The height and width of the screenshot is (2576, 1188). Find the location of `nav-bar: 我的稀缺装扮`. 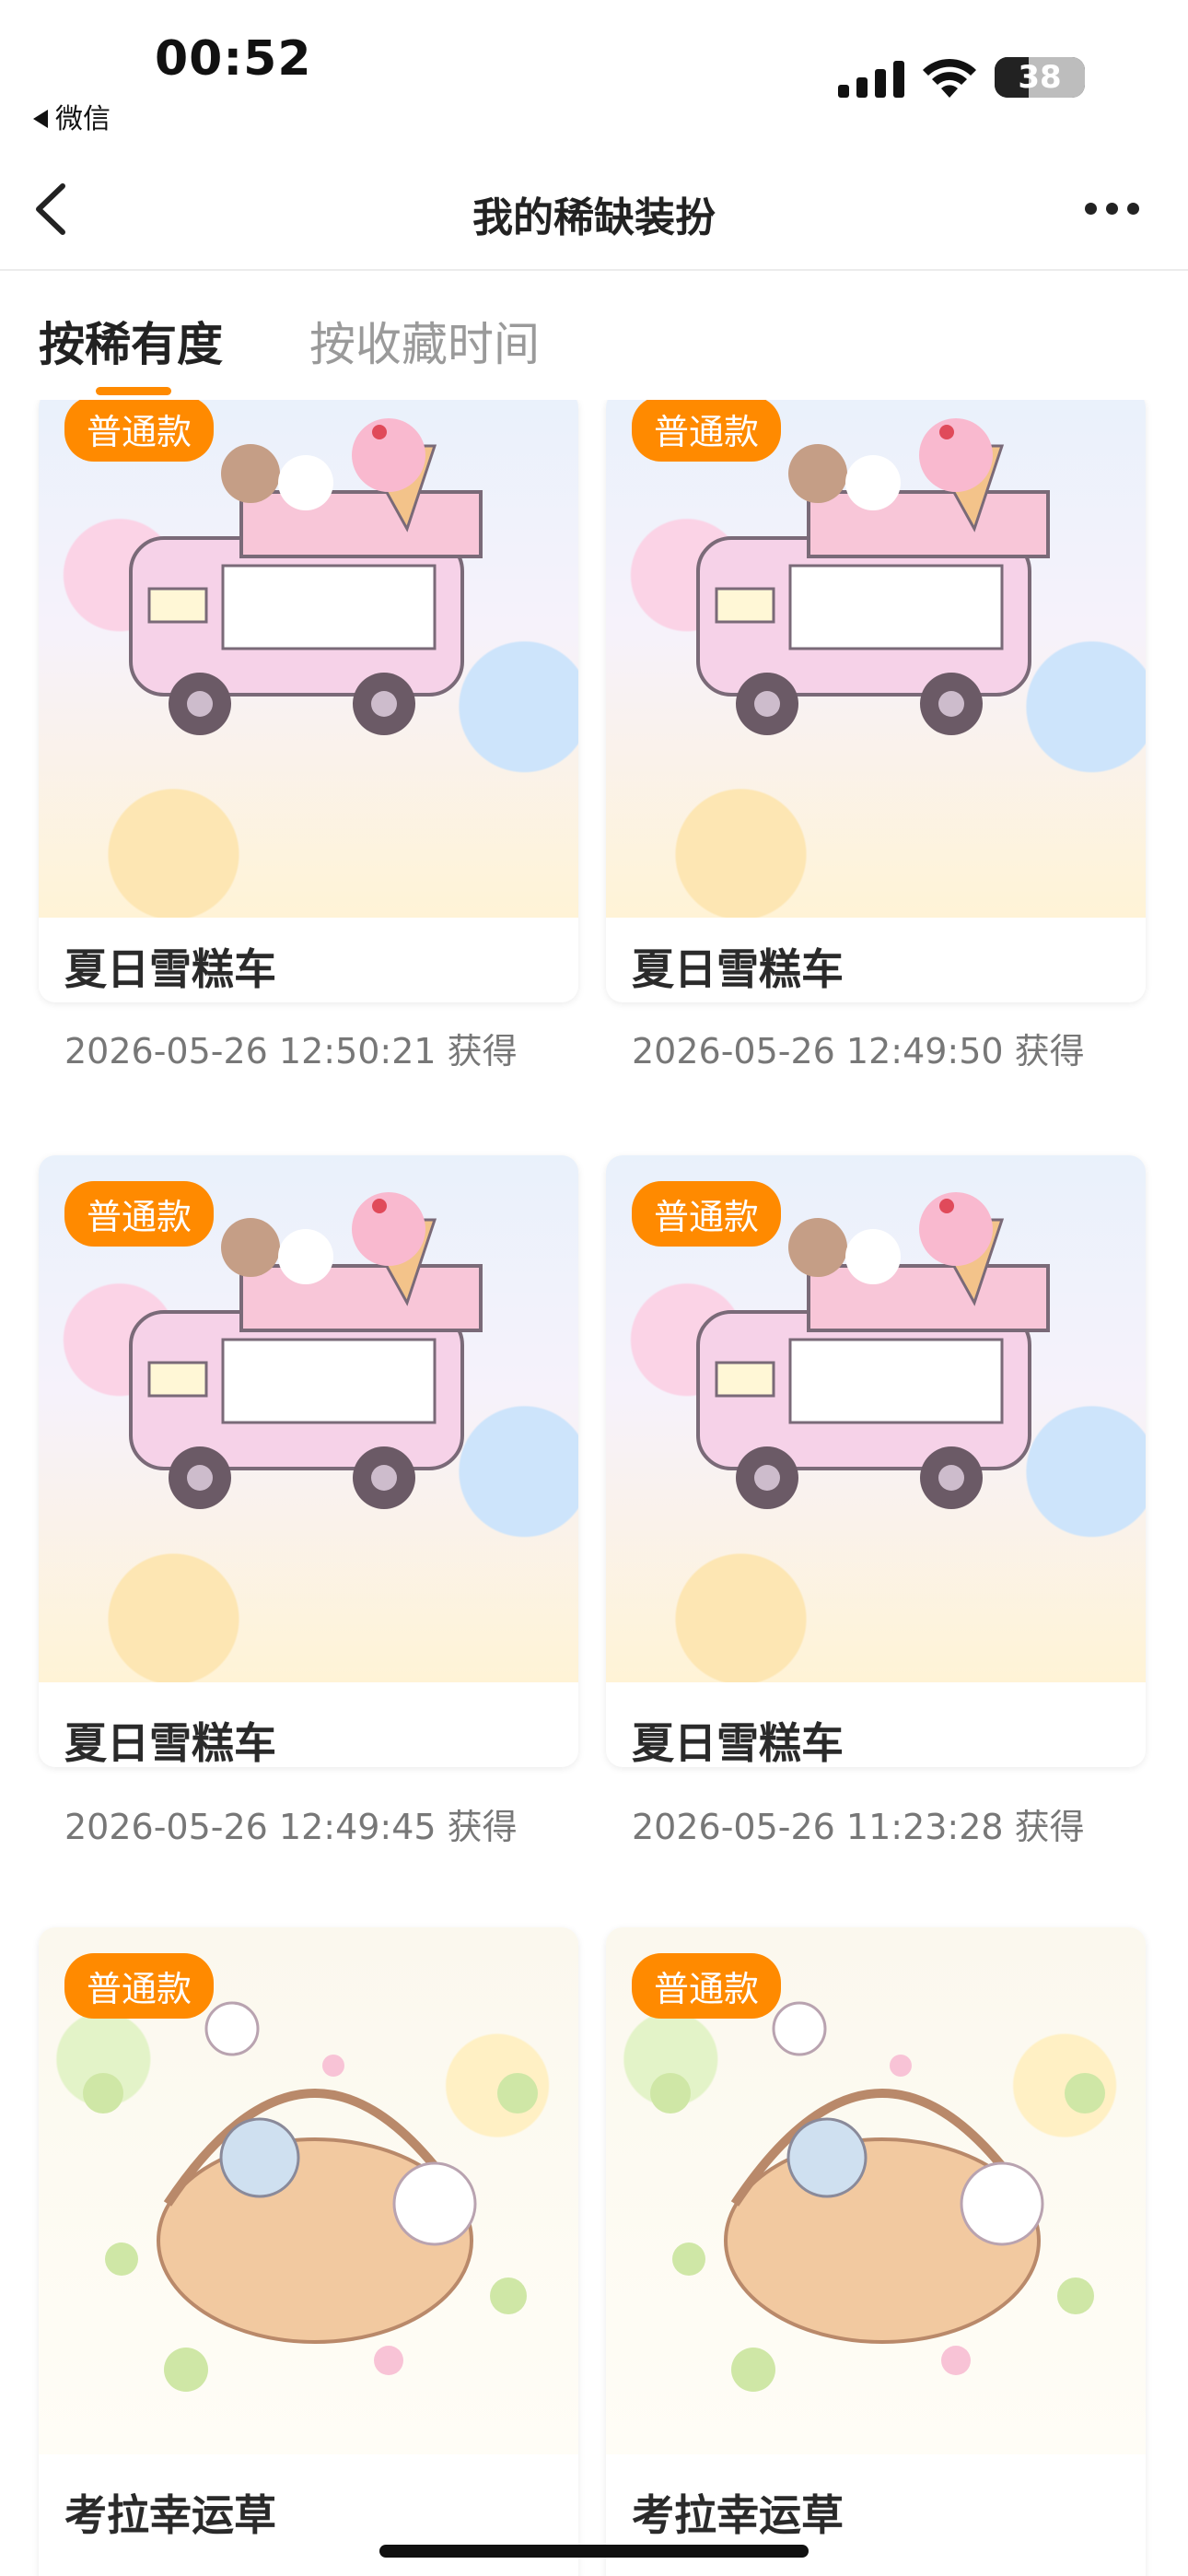

nav-bar: 我的稀缺装扮 is located at coordinates (594, 209).